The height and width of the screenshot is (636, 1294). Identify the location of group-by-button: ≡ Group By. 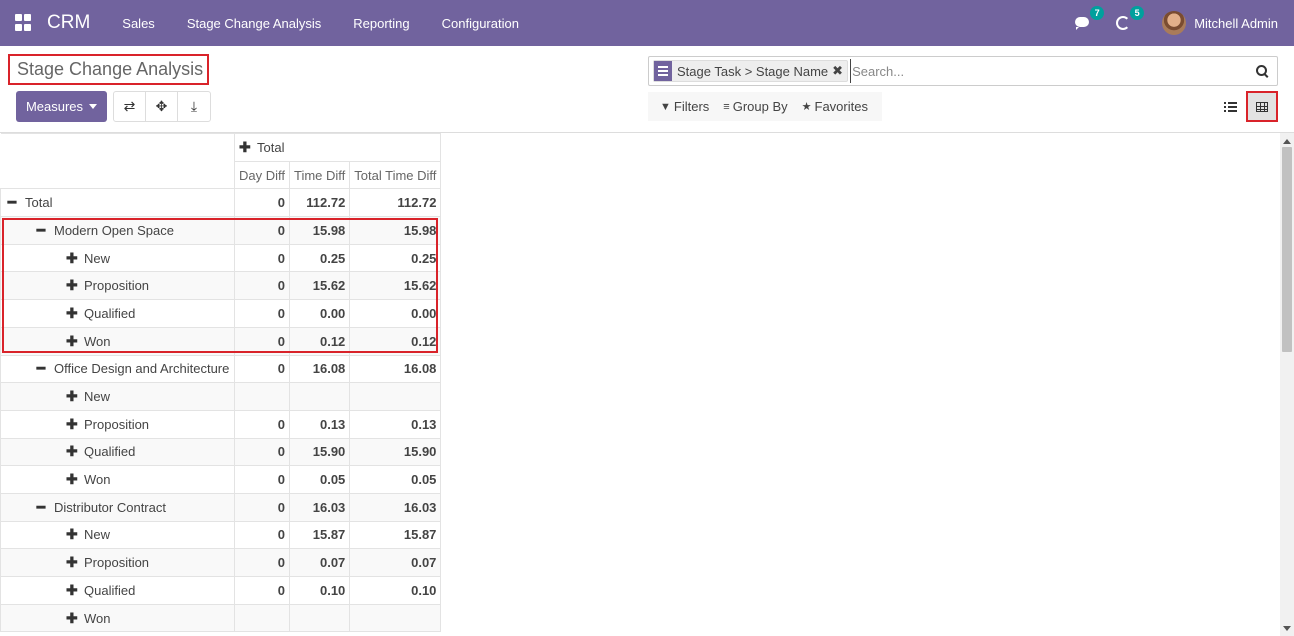
(755, 106).